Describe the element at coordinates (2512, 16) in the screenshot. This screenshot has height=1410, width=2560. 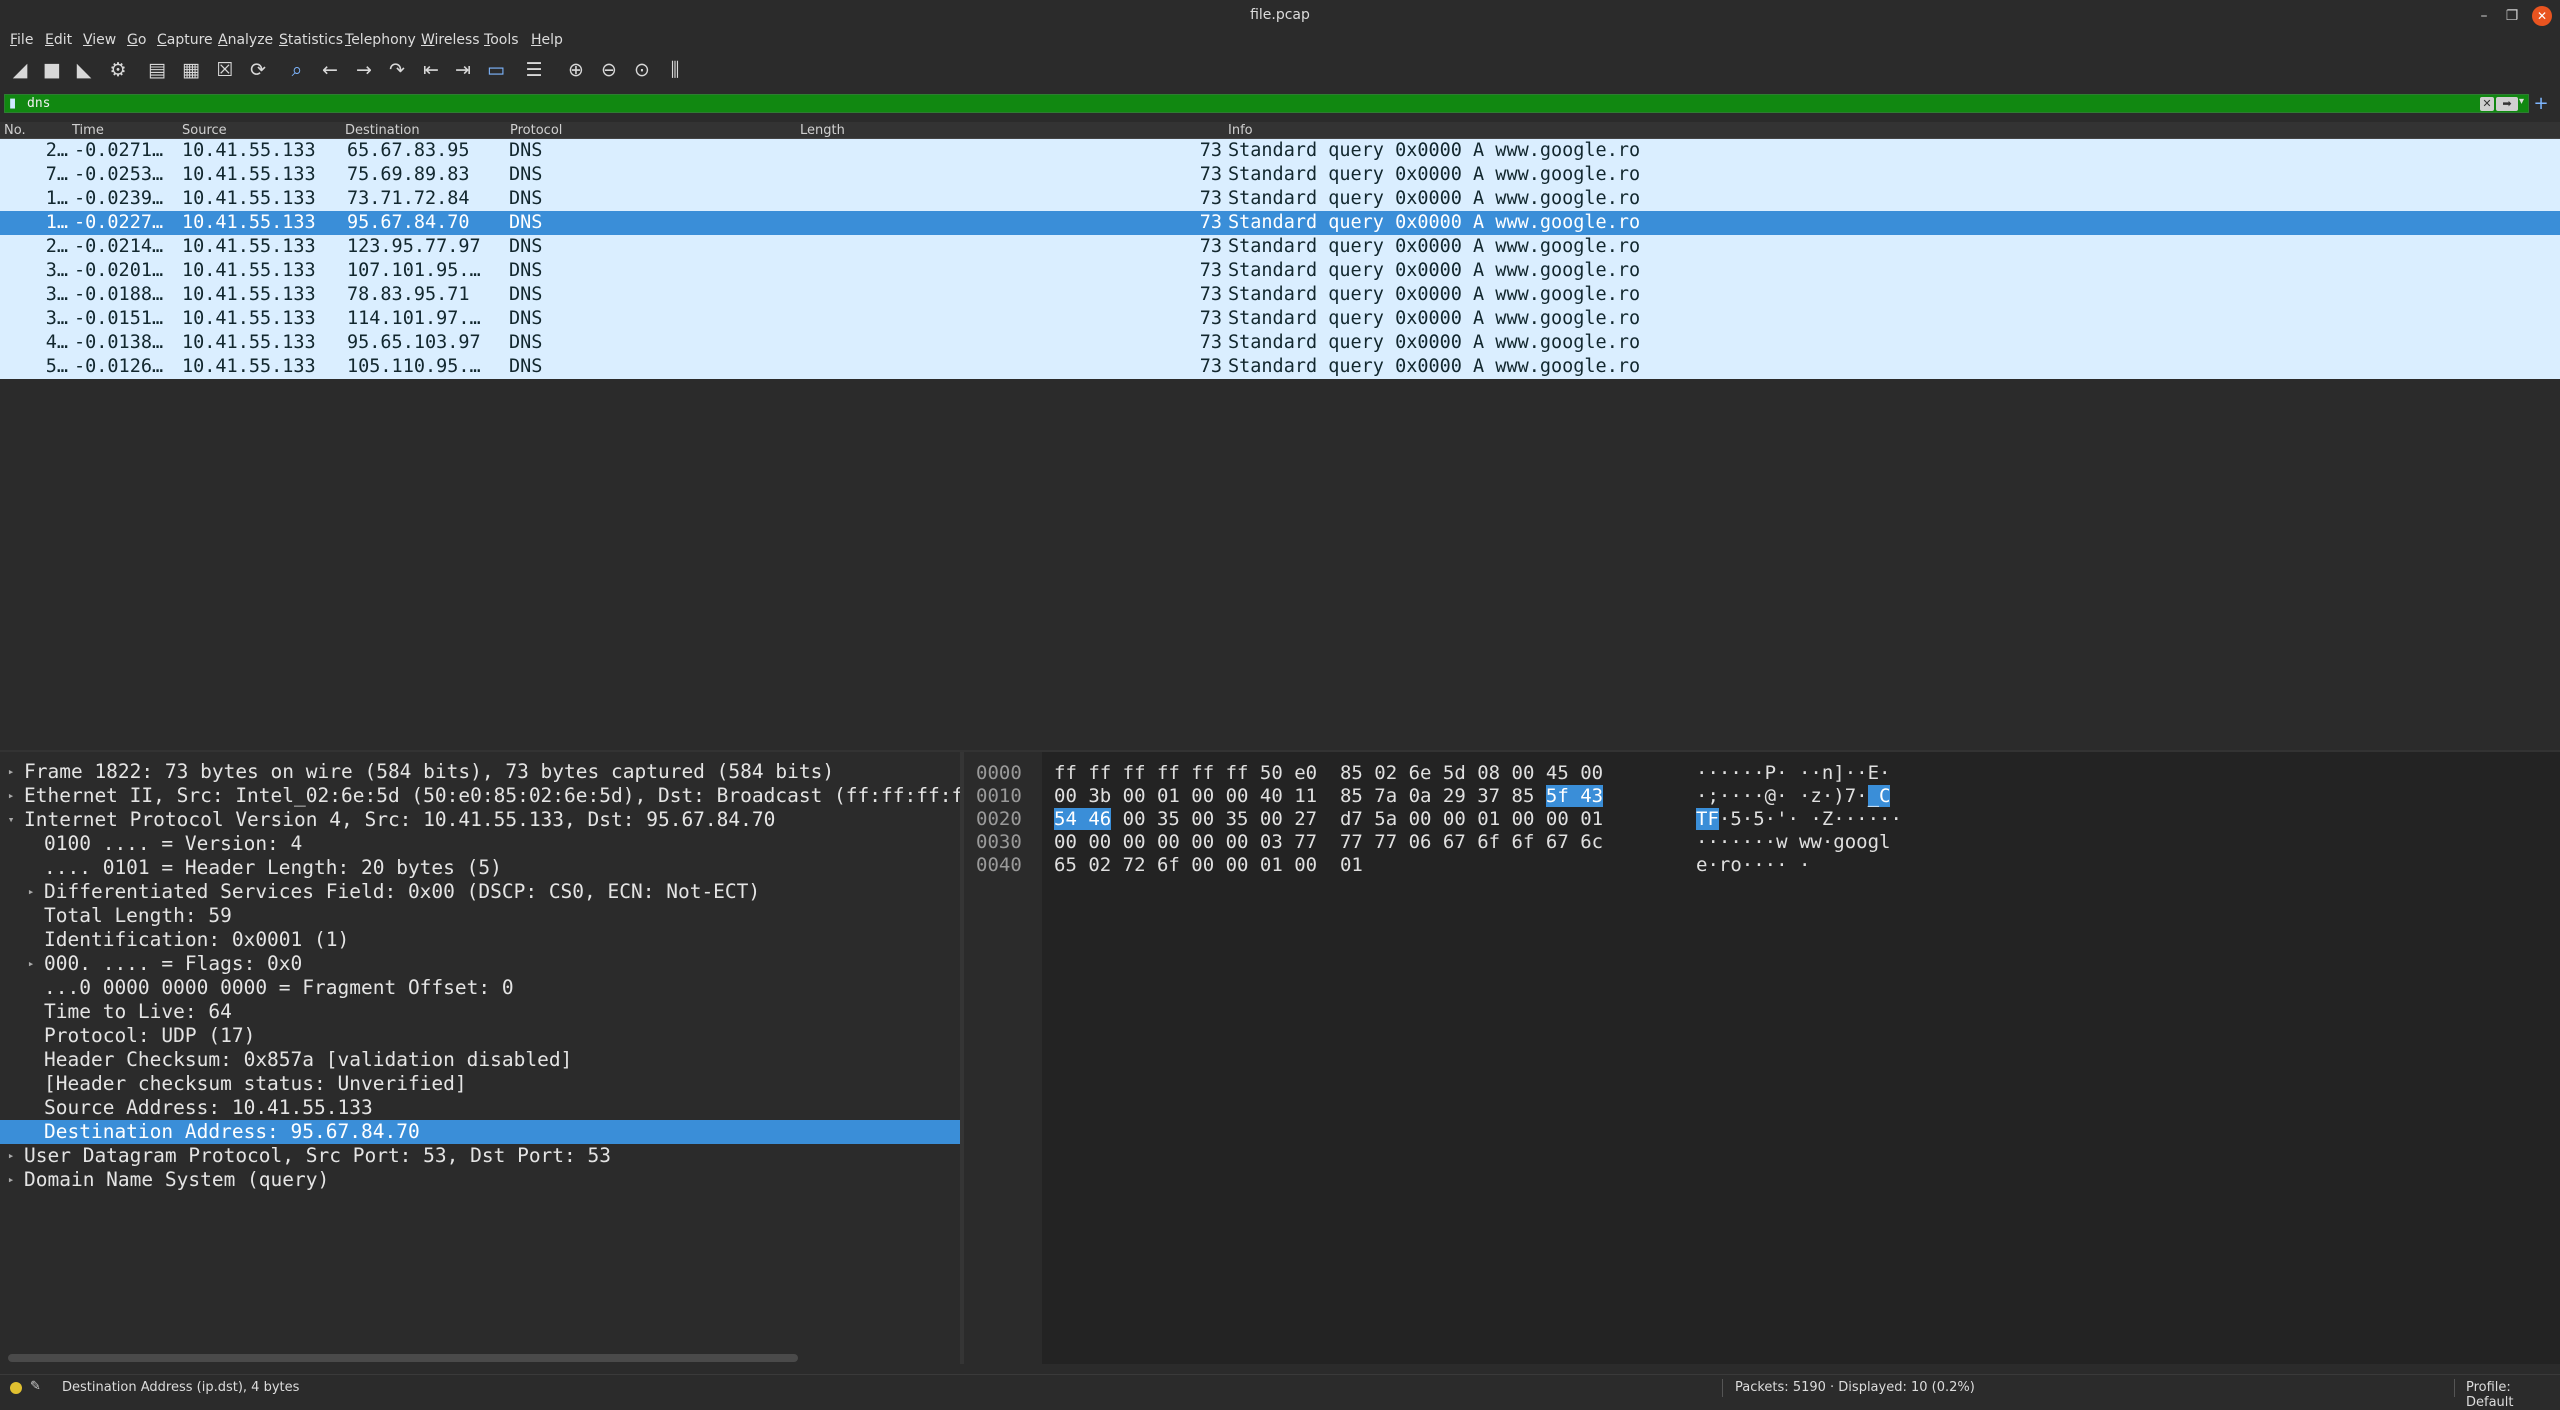
I see `maximize-icon: ❐` at that location.